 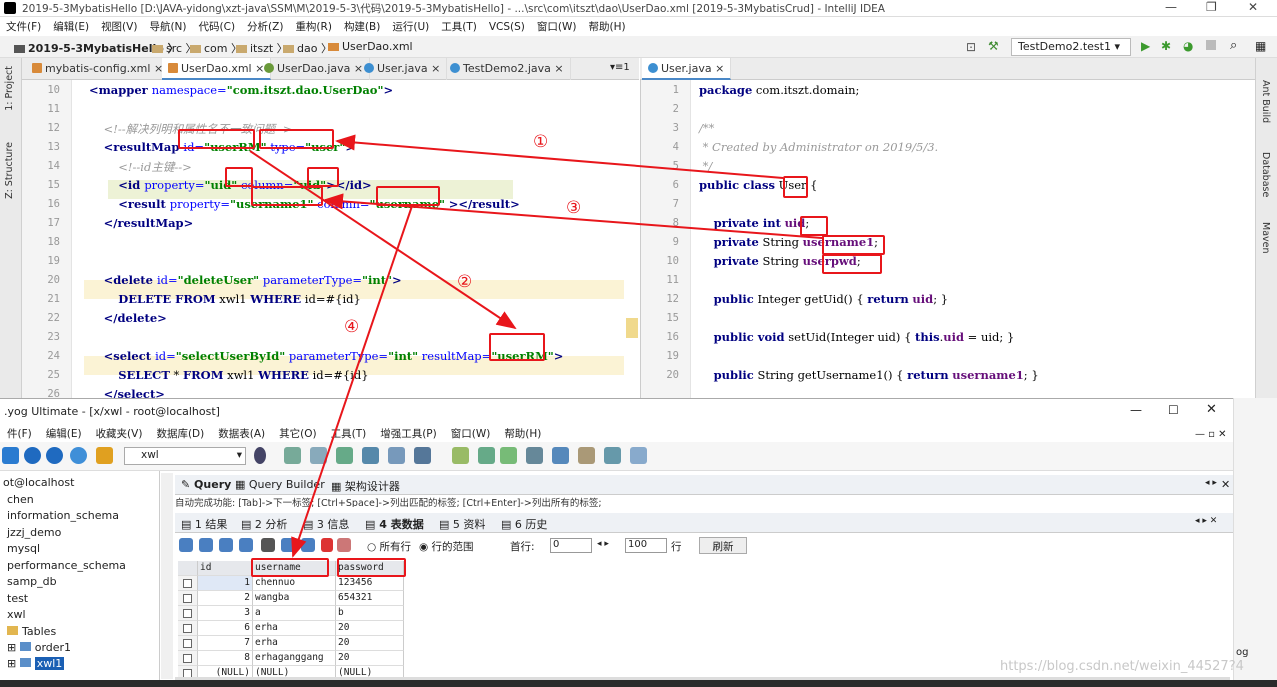 I want to click on annotation-4: ④, so click(x=352, y=327).